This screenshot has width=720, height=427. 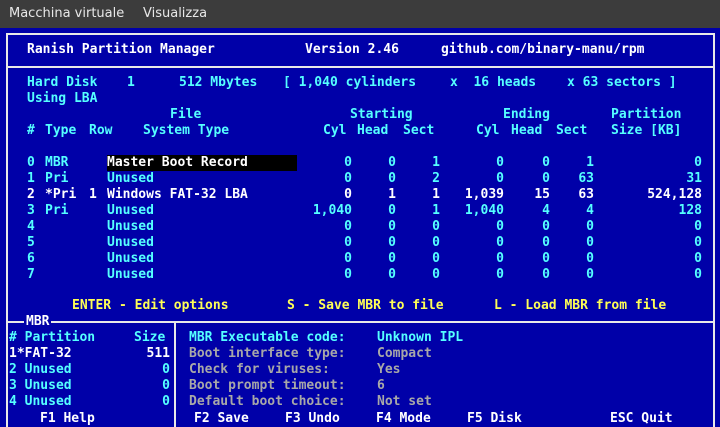 What do you see at coordinates (31, 130) in the screenshot?
I see `col-num: #` at bounding box center [31, 130].